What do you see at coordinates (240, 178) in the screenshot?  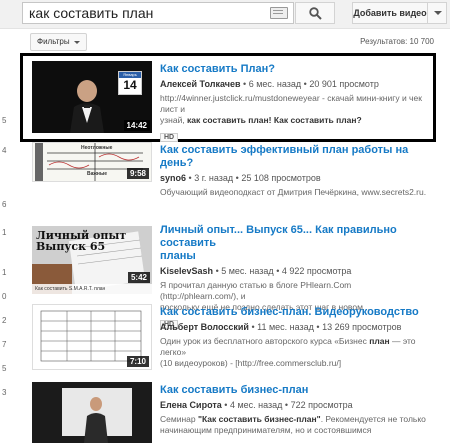 I see `video-meta: syno6 • 3 г. назад • 25 108 просмотров` at bounding box center [240, 178].